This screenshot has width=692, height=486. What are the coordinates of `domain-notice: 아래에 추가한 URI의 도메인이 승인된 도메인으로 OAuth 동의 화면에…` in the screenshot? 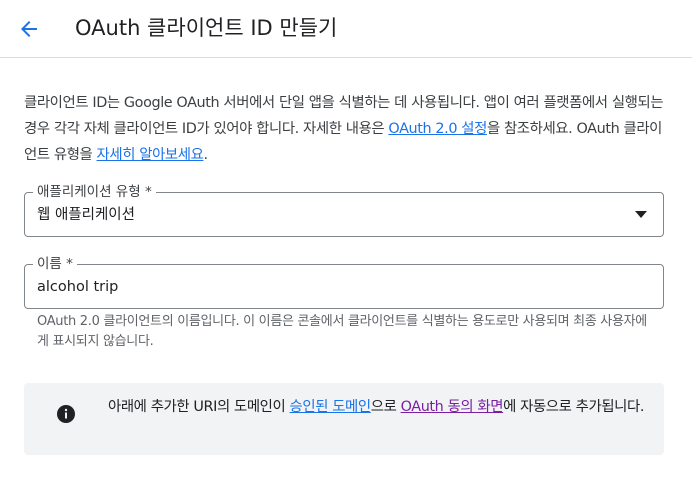 It's located at (344, 419).